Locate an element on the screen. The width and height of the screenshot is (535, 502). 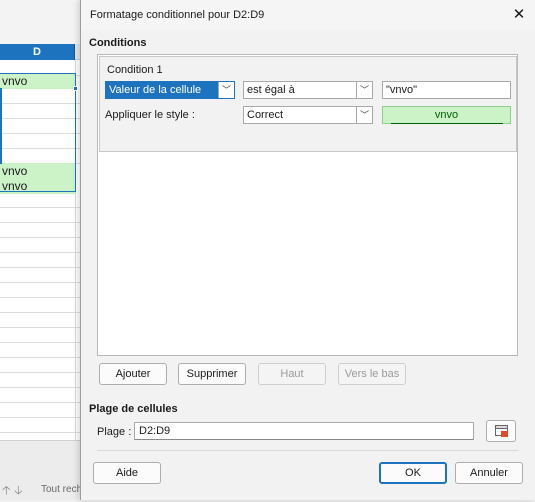
footer-separator is located at coordinates (307, 450).